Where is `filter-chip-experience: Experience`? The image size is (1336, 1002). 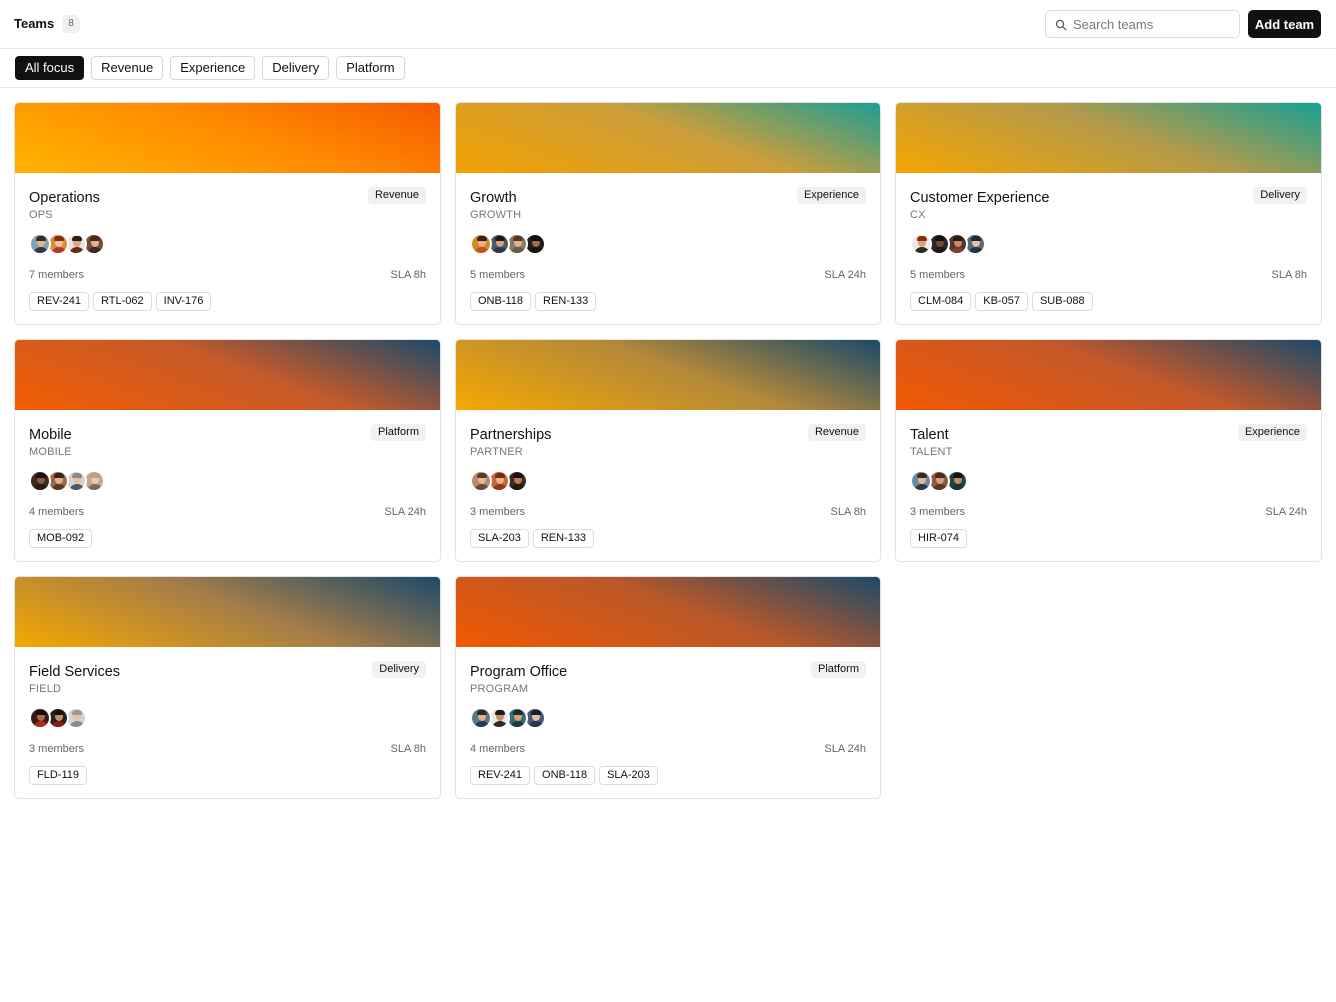 filter-chip-experience: Experience is located at coordinates (213, 68).